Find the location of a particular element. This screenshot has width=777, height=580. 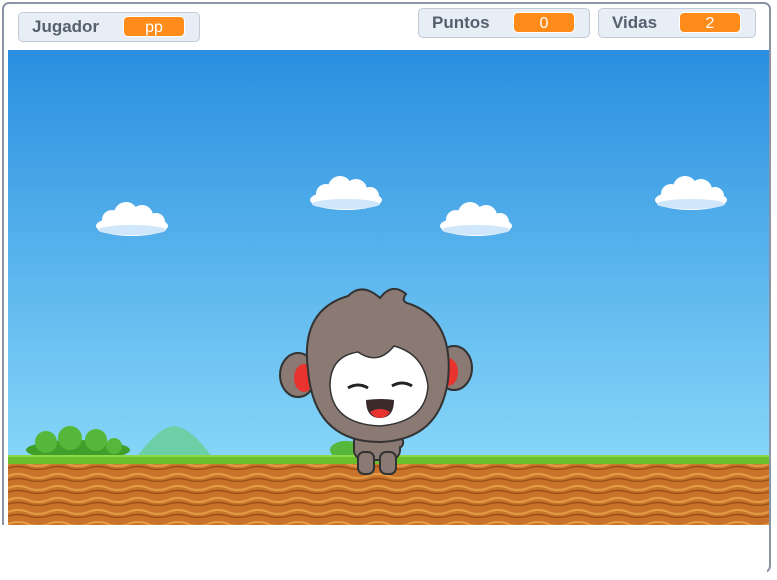

monitor-vidas: Vidas 2 is located at coordinates (677, 23).